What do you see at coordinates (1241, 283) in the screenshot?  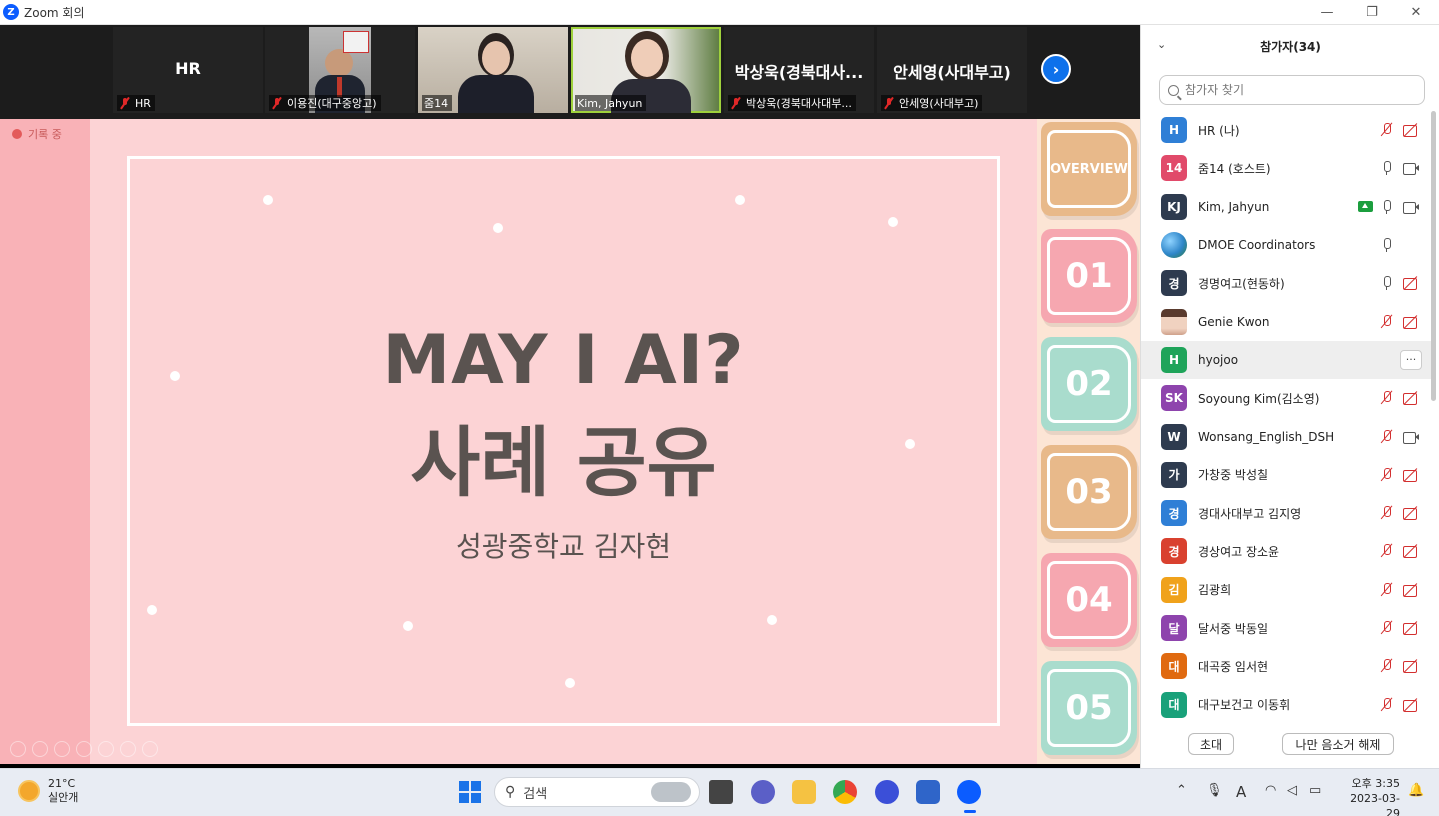 I see `participant-name: 경명여고(현동하)` at bounding box center [1241, 283].